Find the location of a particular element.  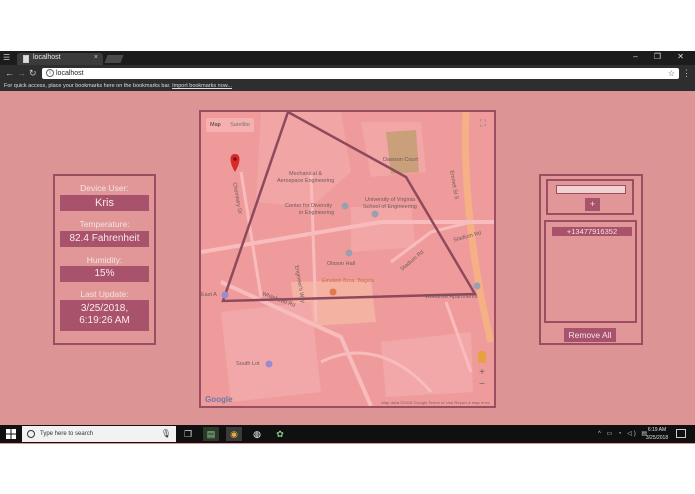

map-label: School of Engineering is located at coordinates (390, 207).